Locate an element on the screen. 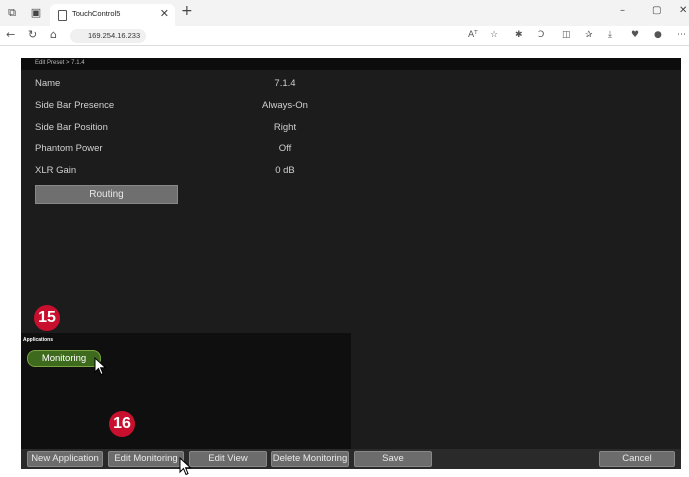  property-row-phantom-power: Phantom Power Off is located at coordinates (180, 151).